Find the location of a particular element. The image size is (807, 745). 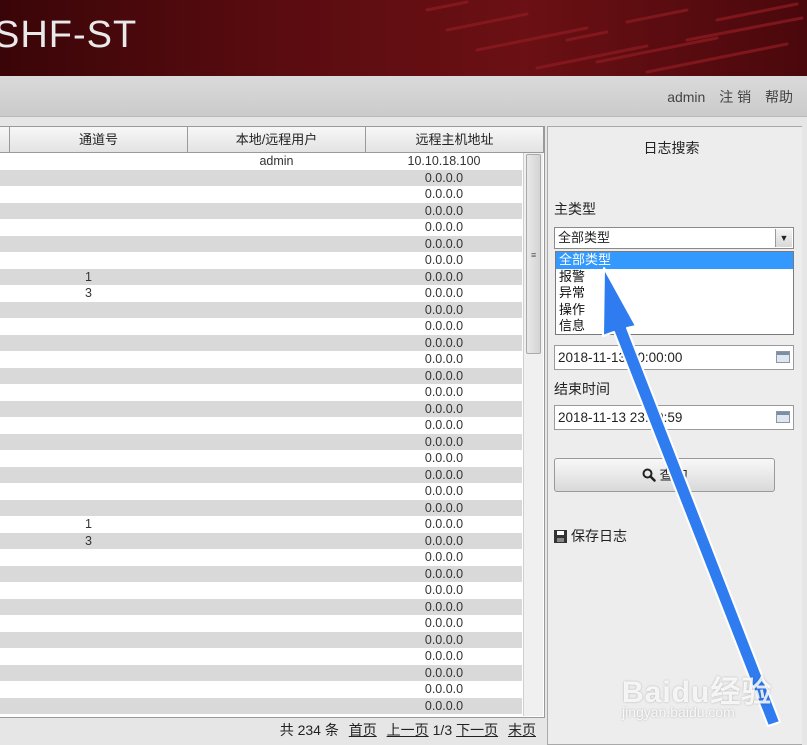

pagination: 共 234 条 首页 上一页 1/3 下一页 末页 is located at coordinates (272, 730).